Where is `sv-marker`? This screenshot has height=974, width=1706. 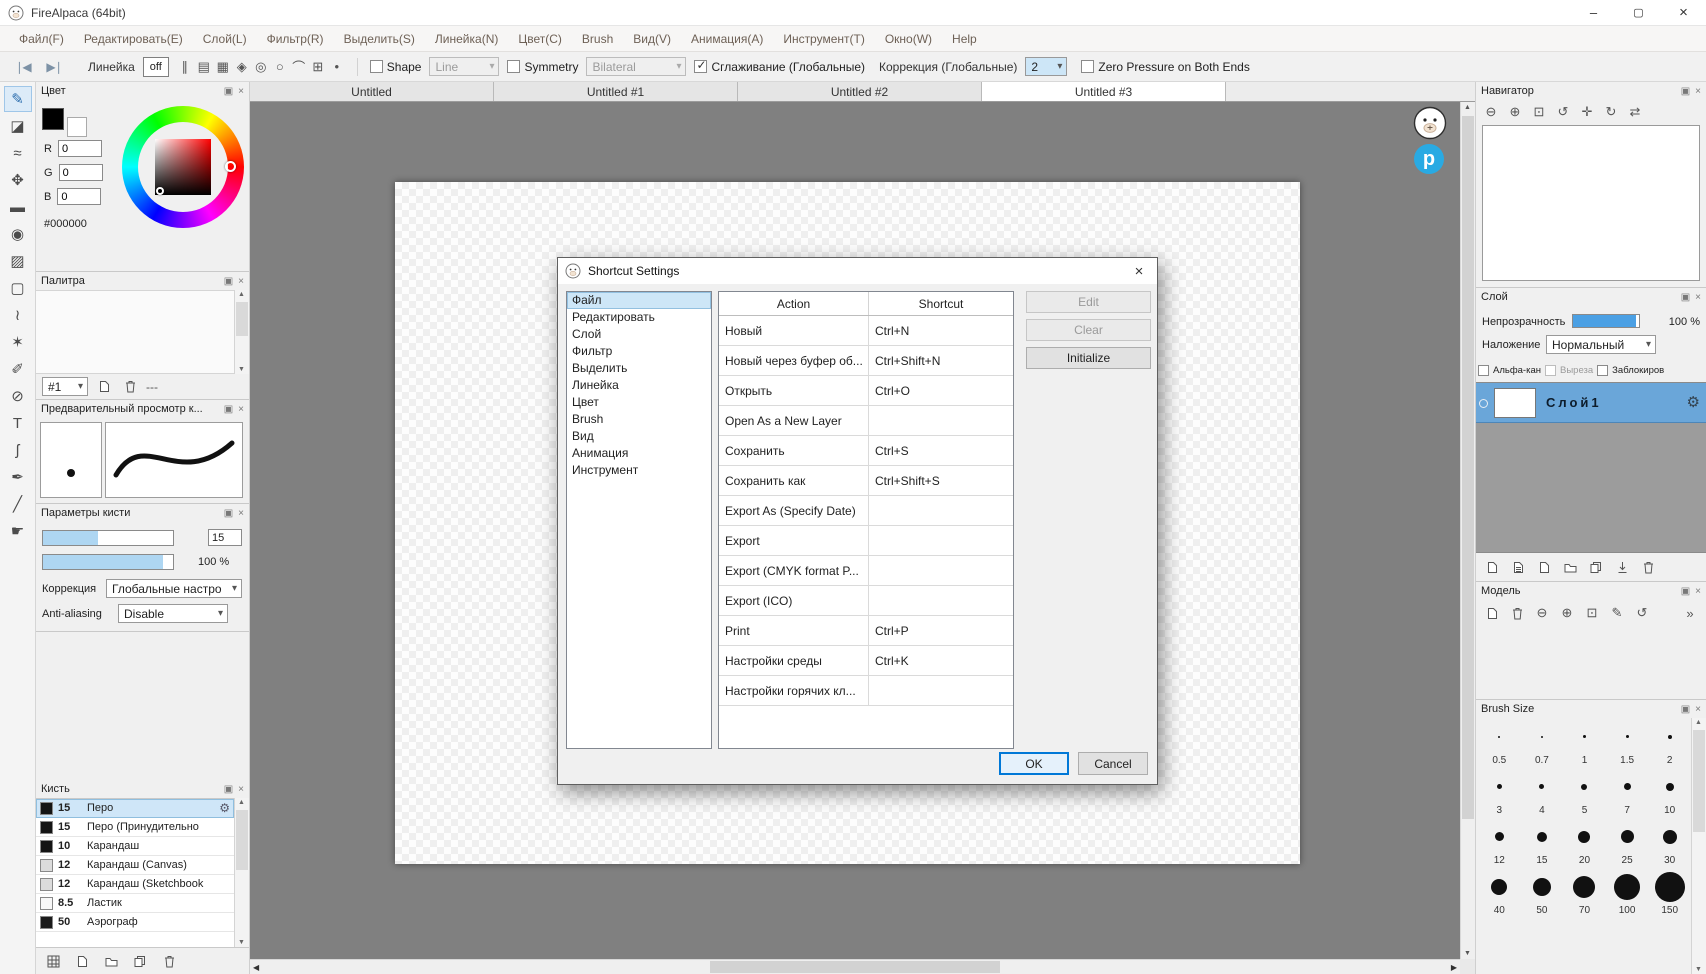 sv-marker is located at coordinates (160, 191).